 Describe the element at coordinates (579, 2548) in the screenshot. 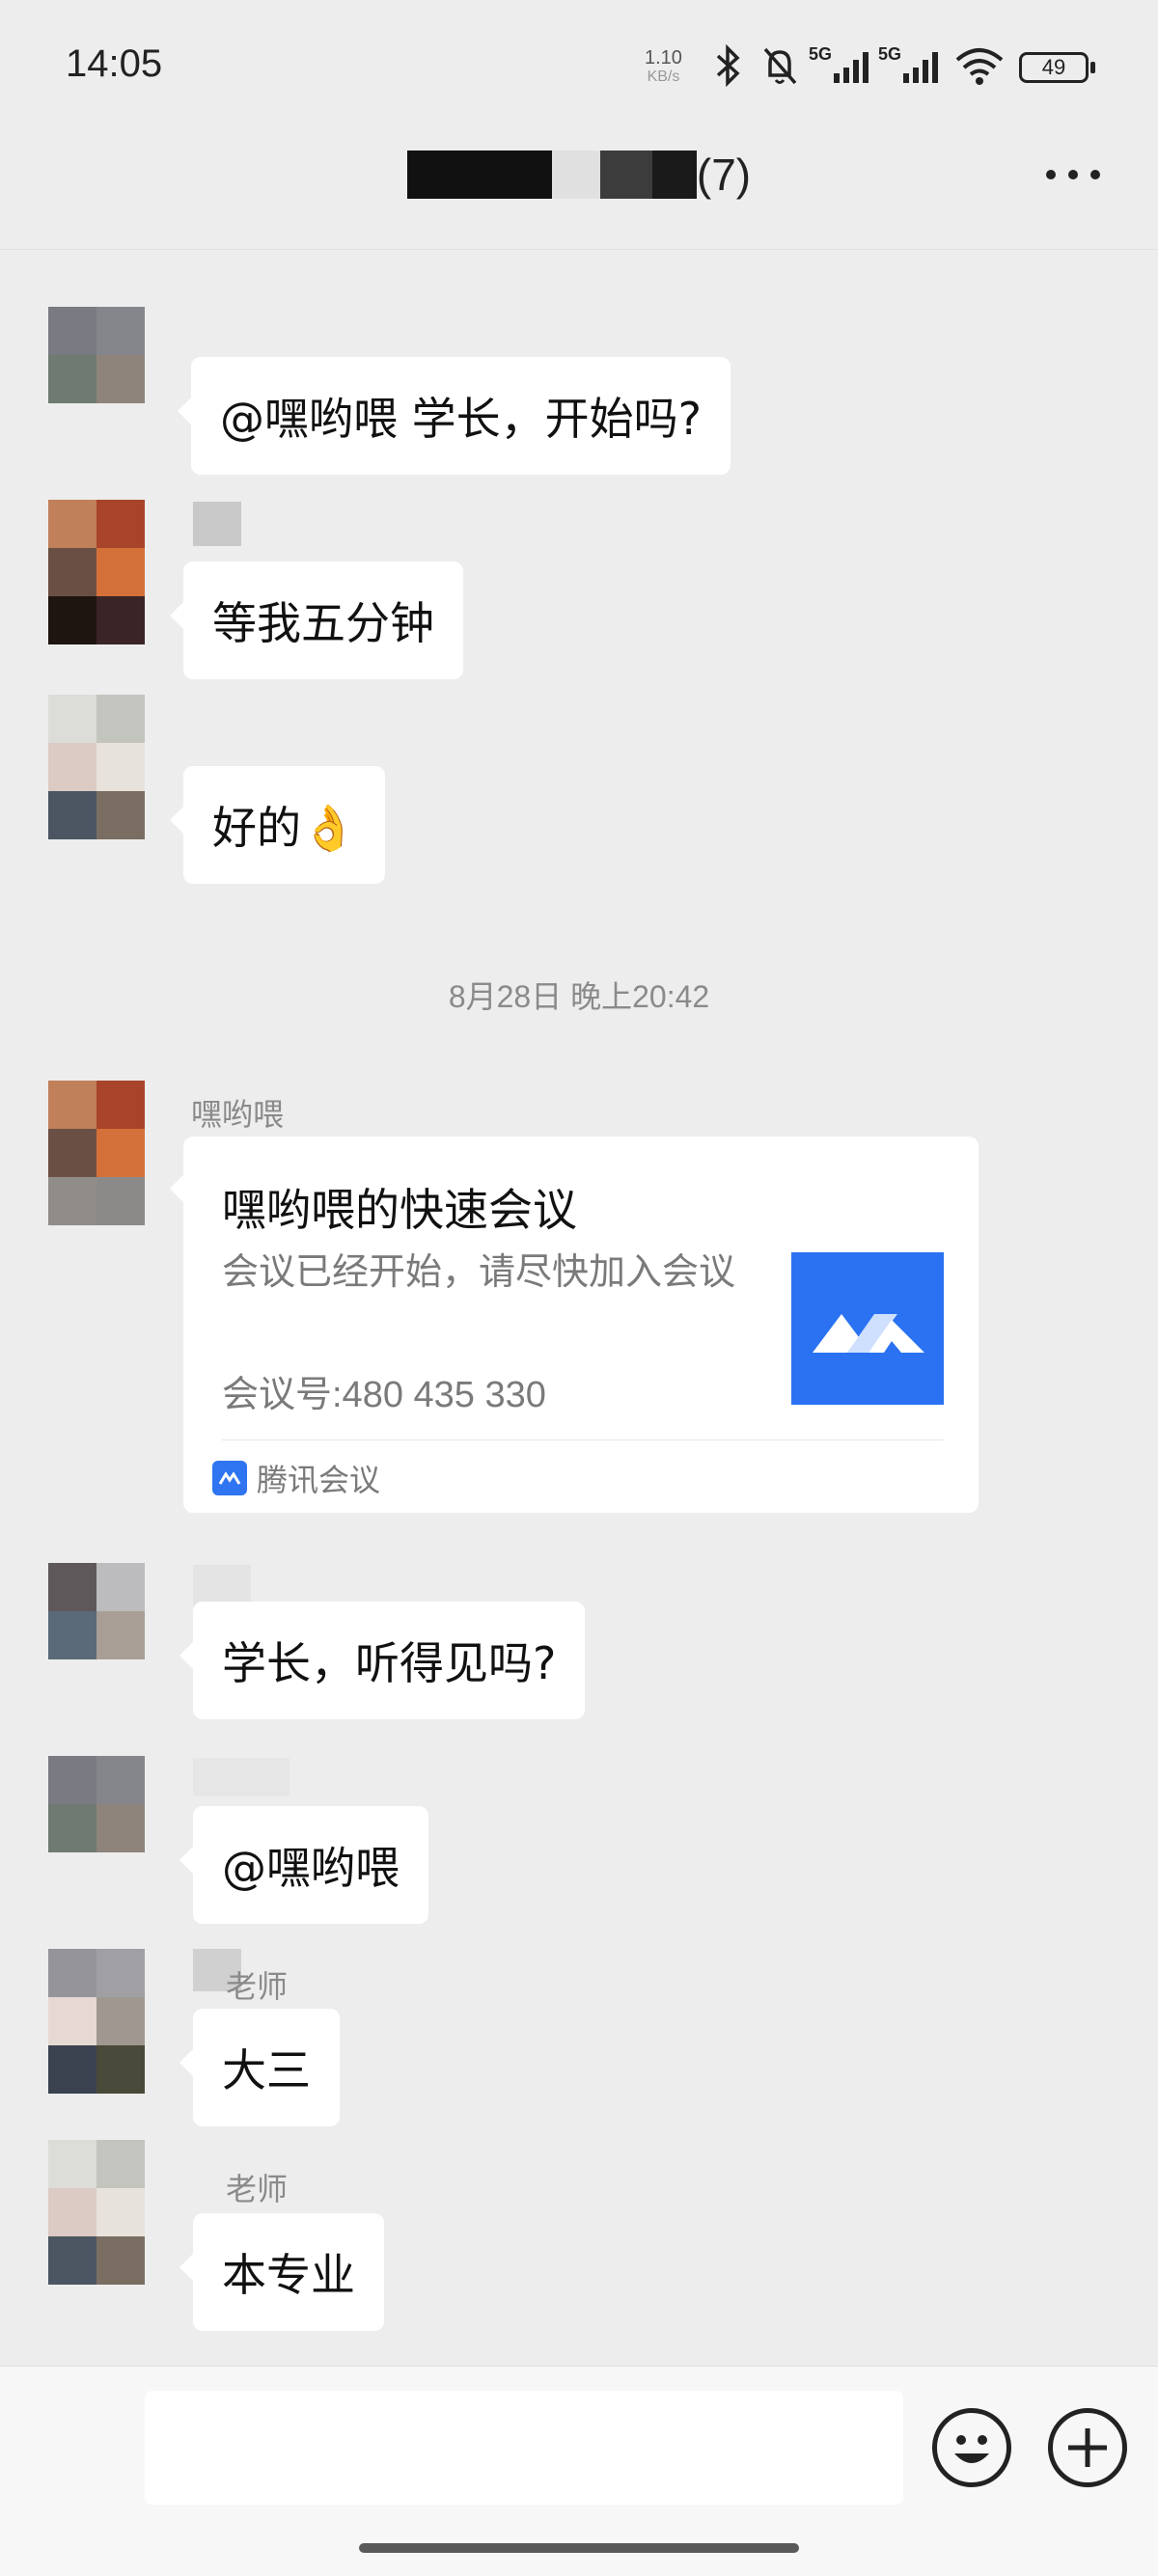

I see `home-indicator` at that location.